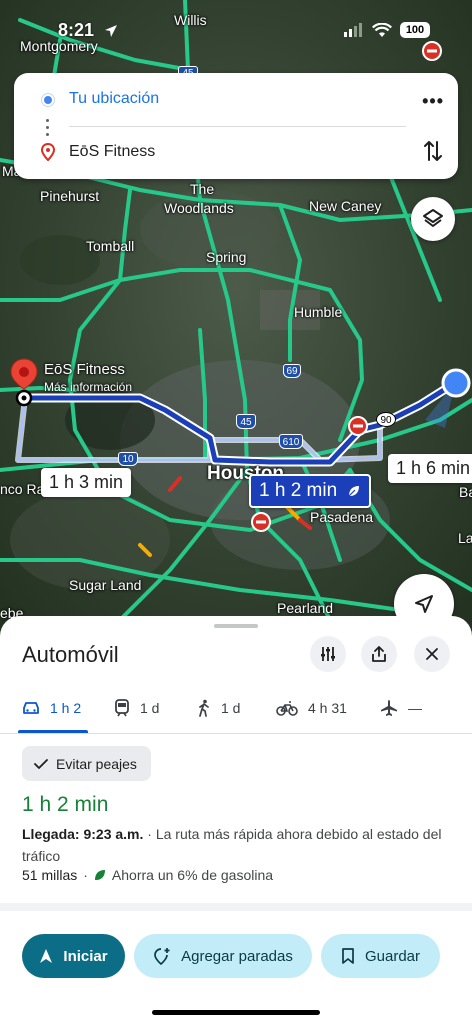  What do you see at coordinates (136, 708) in the screenshot?
I see `tab-transit: 1 d` at bounding box center [136, 708].